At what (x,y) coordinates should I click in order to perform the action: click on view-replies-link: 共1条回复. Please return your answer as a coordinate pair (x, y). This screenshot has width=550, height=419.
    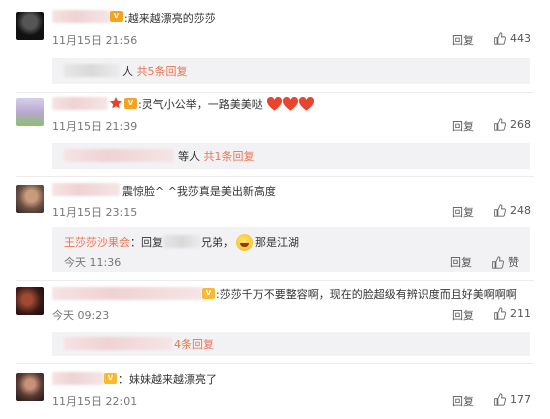
    Looking at the image, I should click on (229, 156).